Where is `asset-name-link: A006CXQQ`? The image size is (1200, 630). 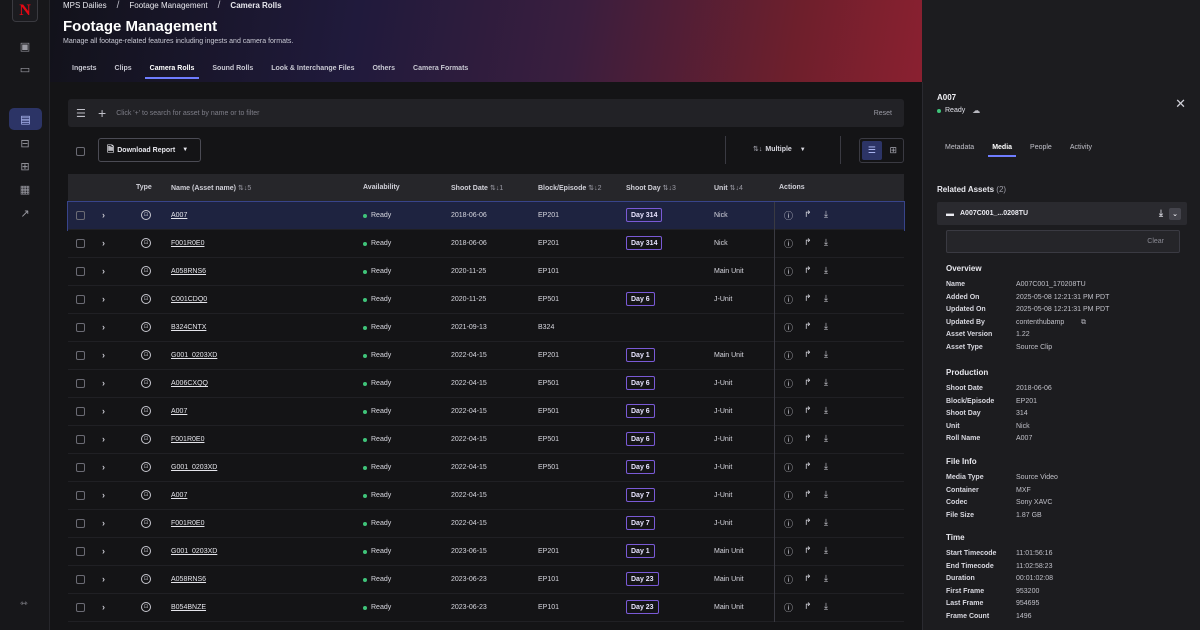 asset-name-link: A006CXQQ is located at coordinates (189, 383).